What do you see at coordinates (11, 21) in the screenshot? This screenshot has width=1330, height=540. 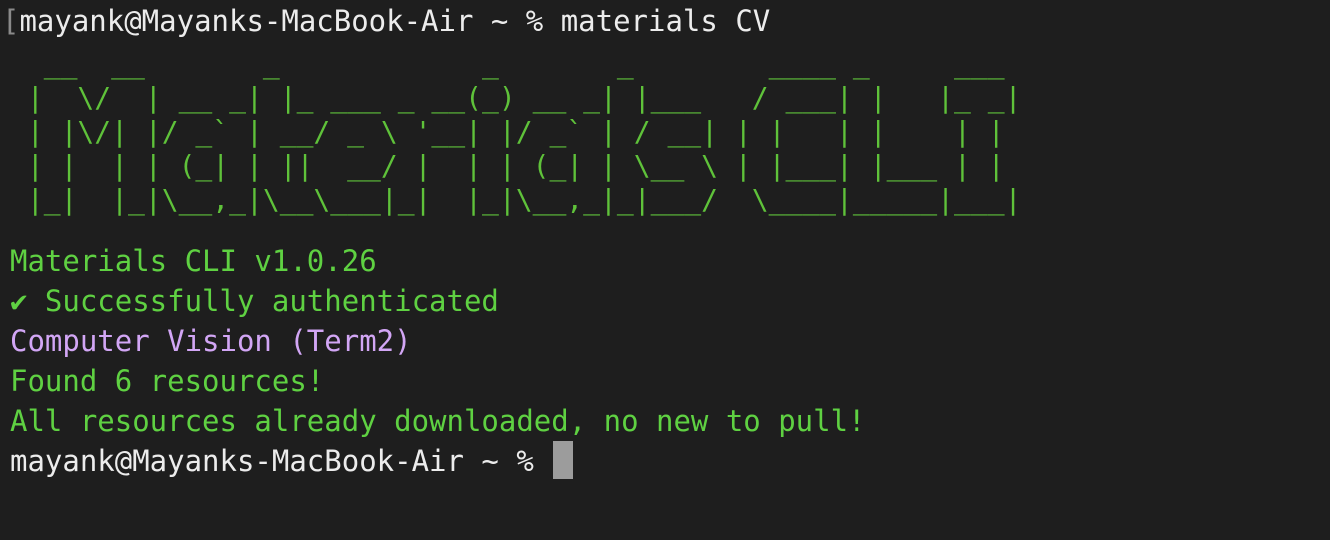 I see `mark-bracket: [` at bounding box center [11, 21].